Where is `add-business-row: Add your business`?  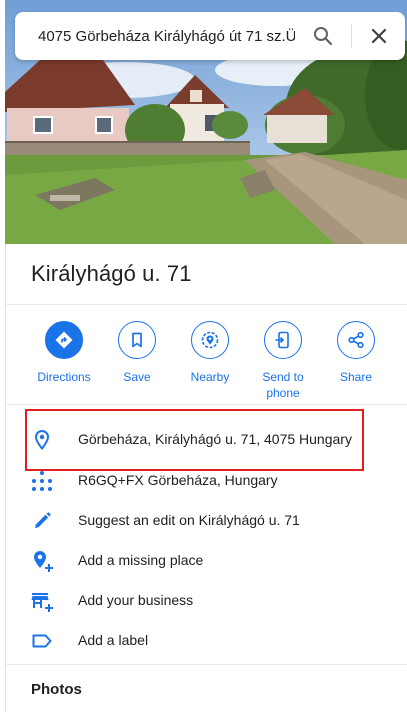 add-business-row: Add your business is located at coordinates (206, 601).